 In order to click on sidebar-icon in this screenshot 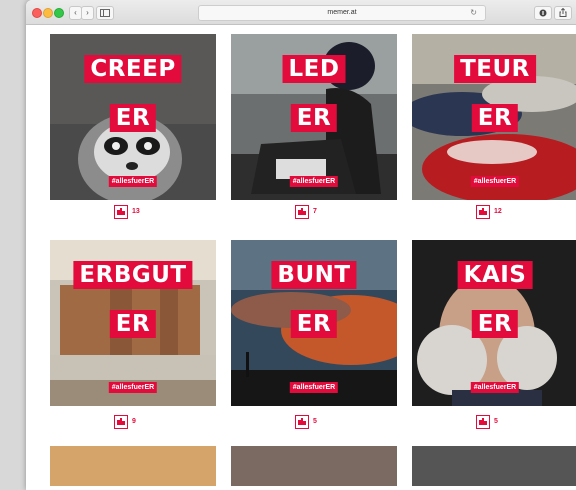, I will do `click(105, 13)`.